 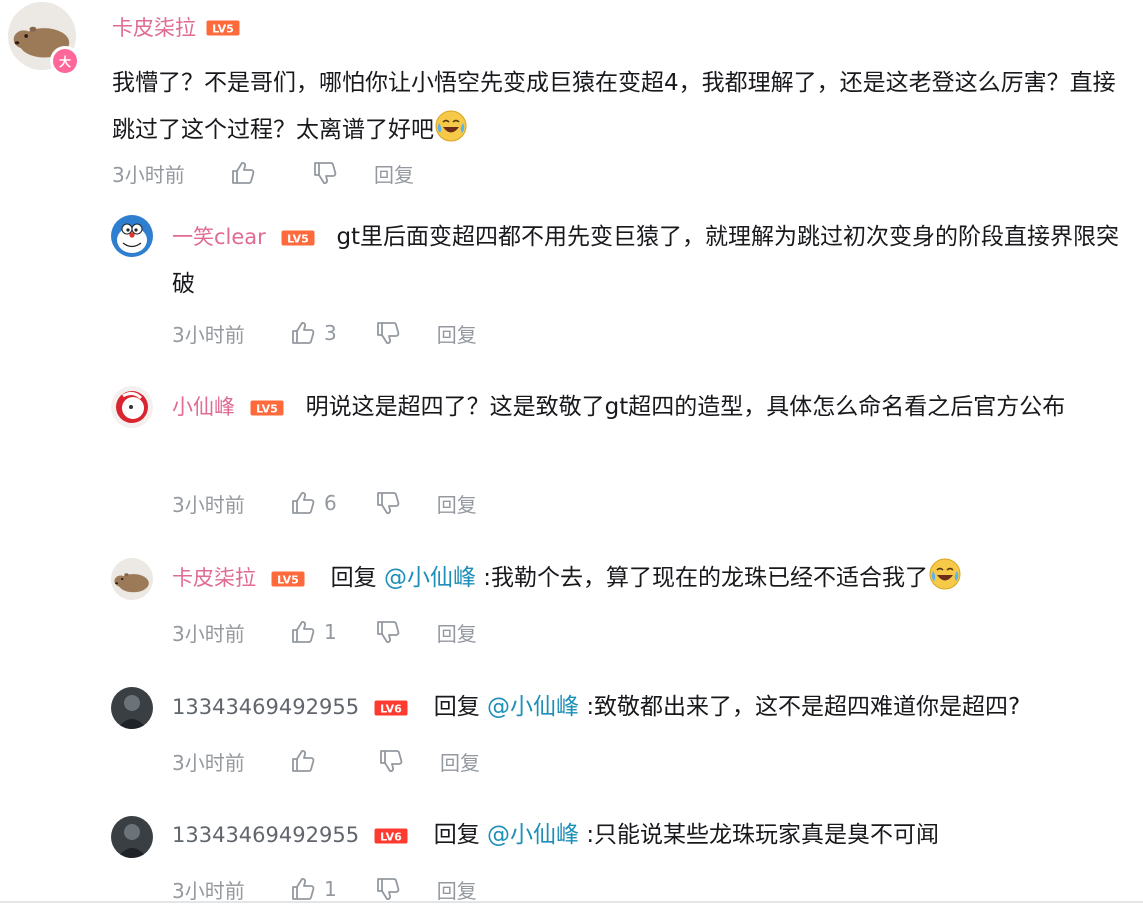 I want to click on main-comment-meta: 3小时前 回复, so click(x=263, y=173).